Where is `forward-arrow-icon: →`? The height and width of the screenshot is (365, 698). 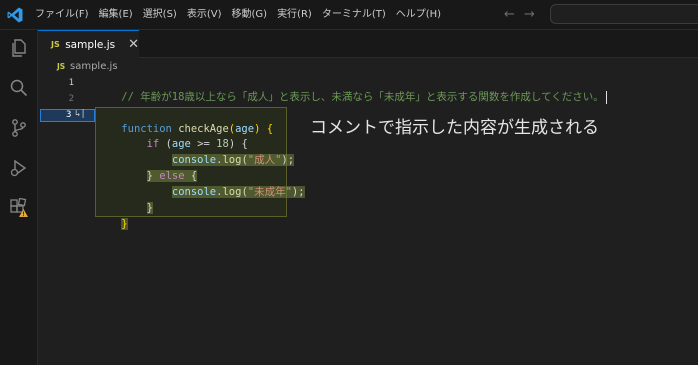 forward-arrow-icon: → is located at coordinates (529, 14).